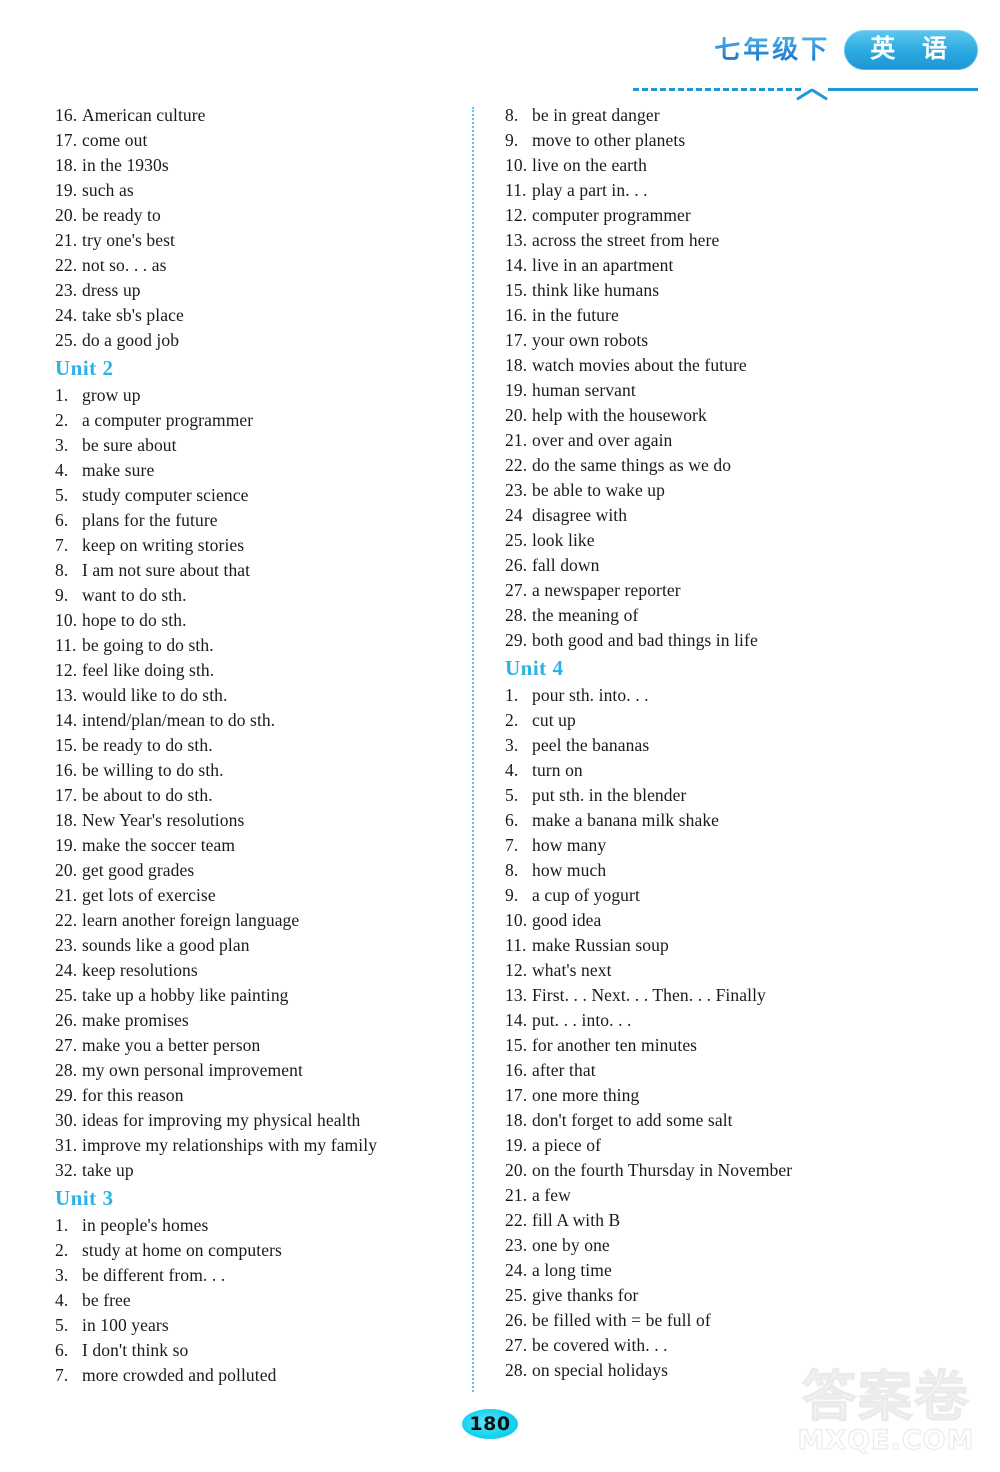 The height and width of the screenshot is (1472, 1000). I want to click on list-item: 26. be filled with = be full of, so click(715, 1320).